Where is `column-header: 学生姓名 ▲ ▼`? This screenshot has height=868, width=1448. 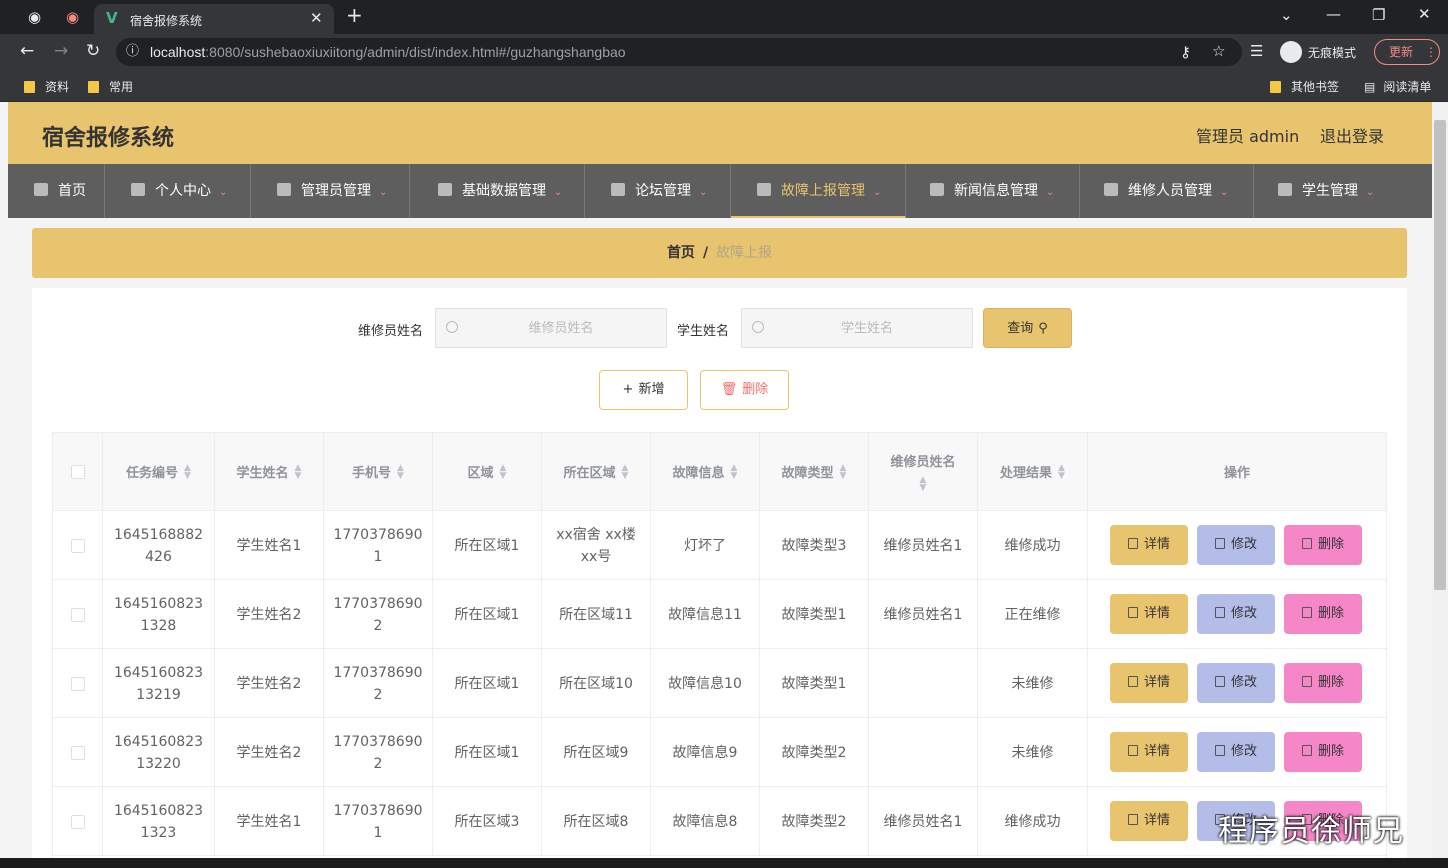 column-header: 学生姓名 ▲ ▼ is located at coordinates (269, 472).